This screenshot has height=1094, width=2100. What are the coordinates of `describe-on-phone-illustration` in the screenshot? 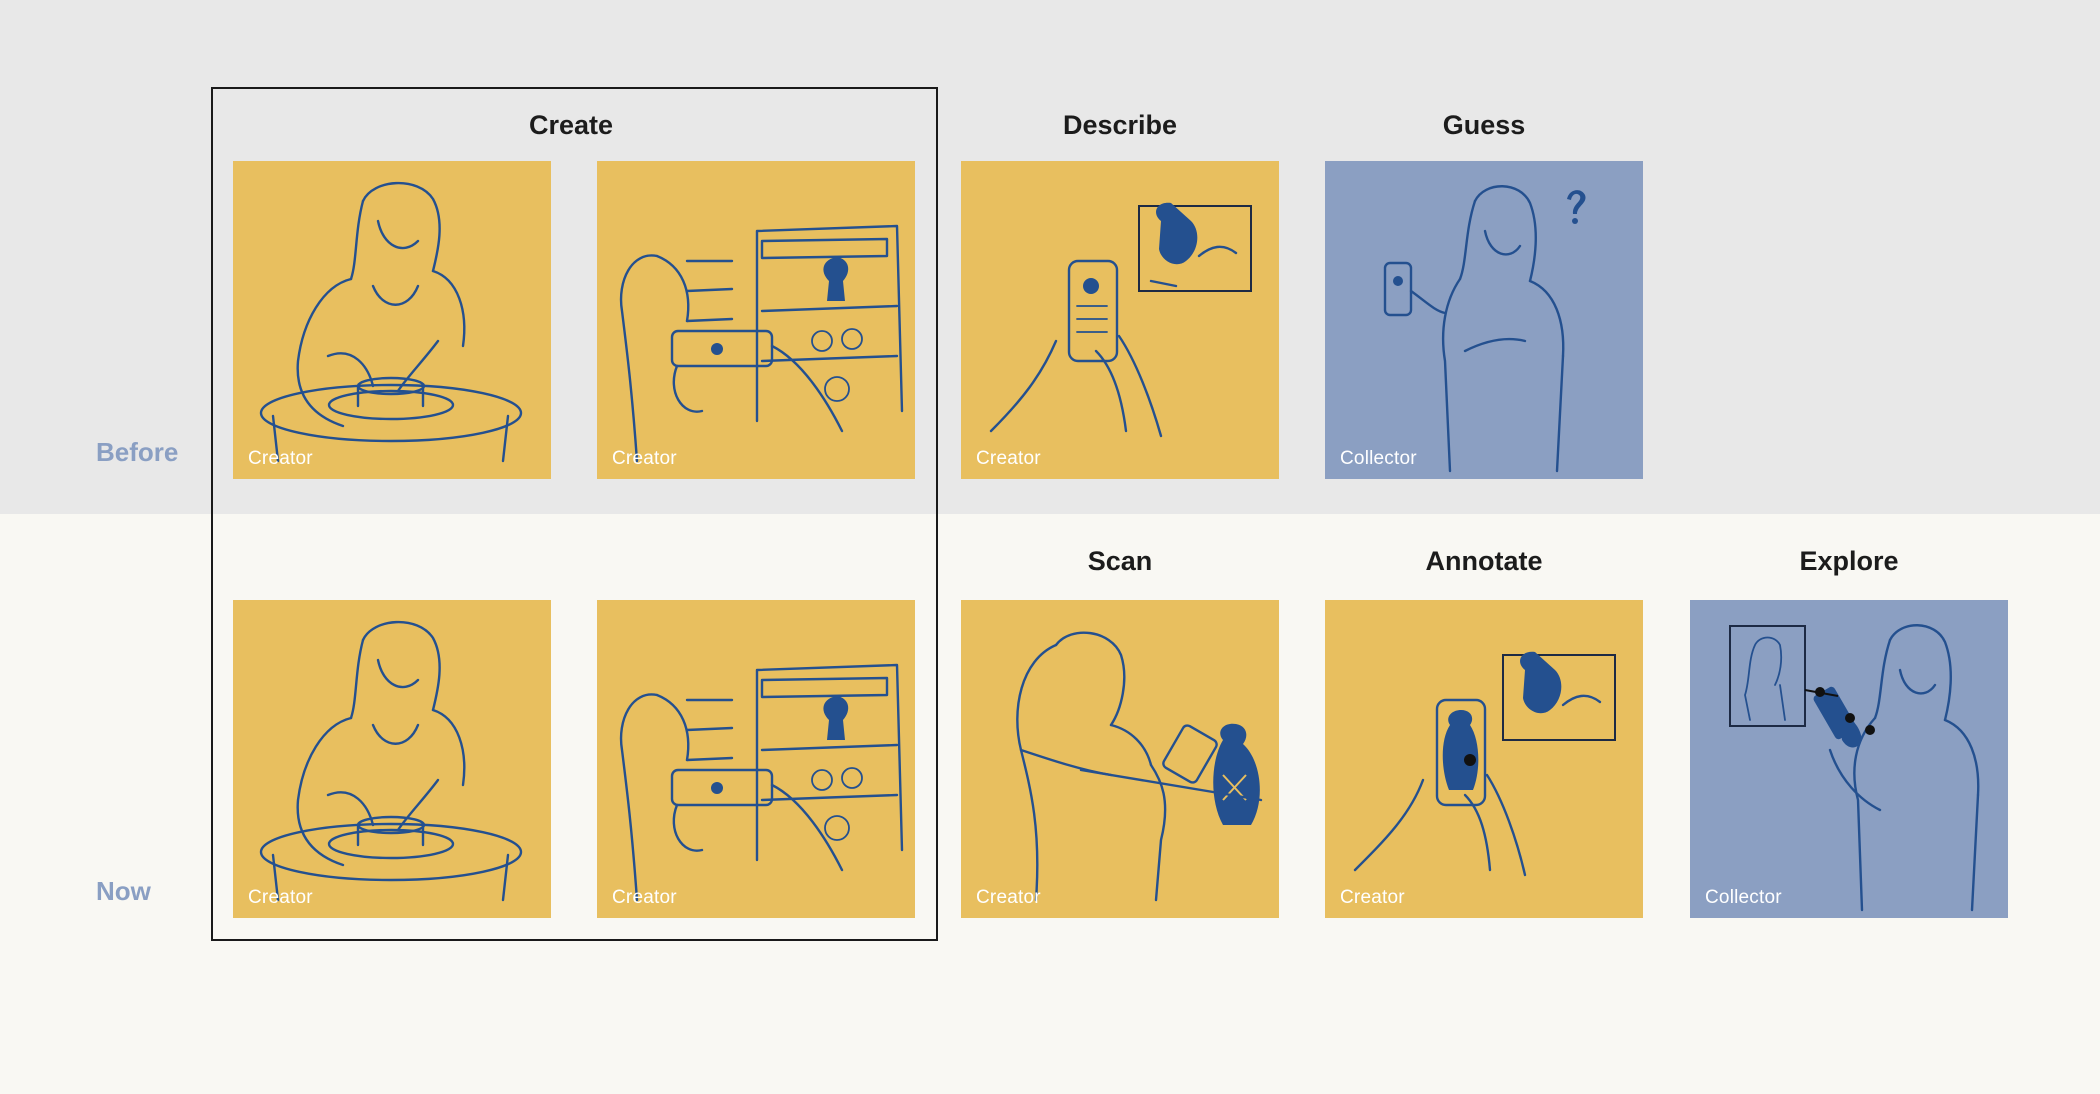 It's located at (1120, 320).